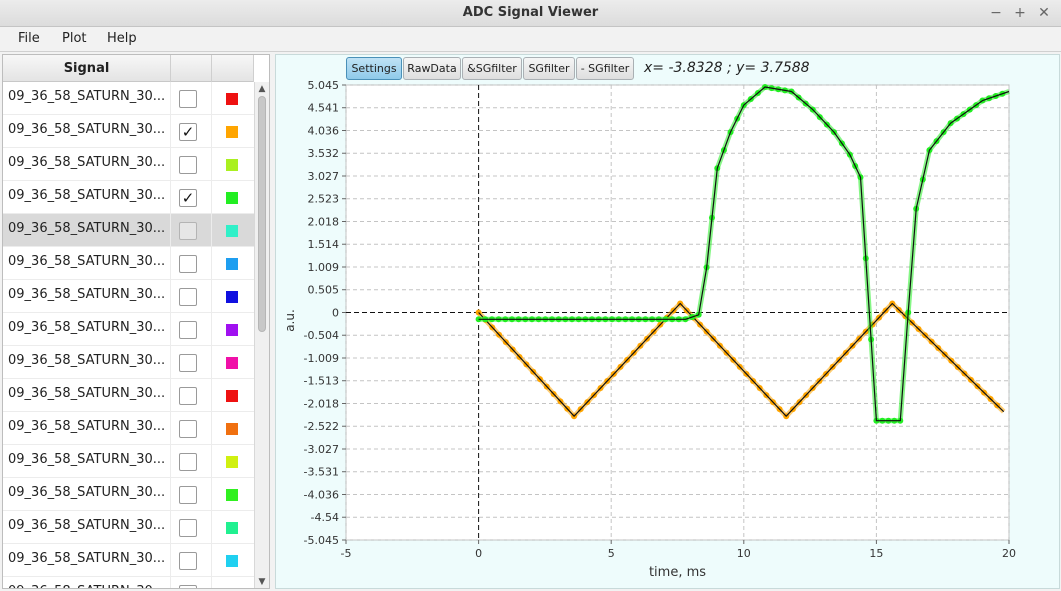 This screenshot has width=1061, height=591. Describe the element at coordinates (1020, 13) in the screenshot. I see `maximize-button: +` at that location.